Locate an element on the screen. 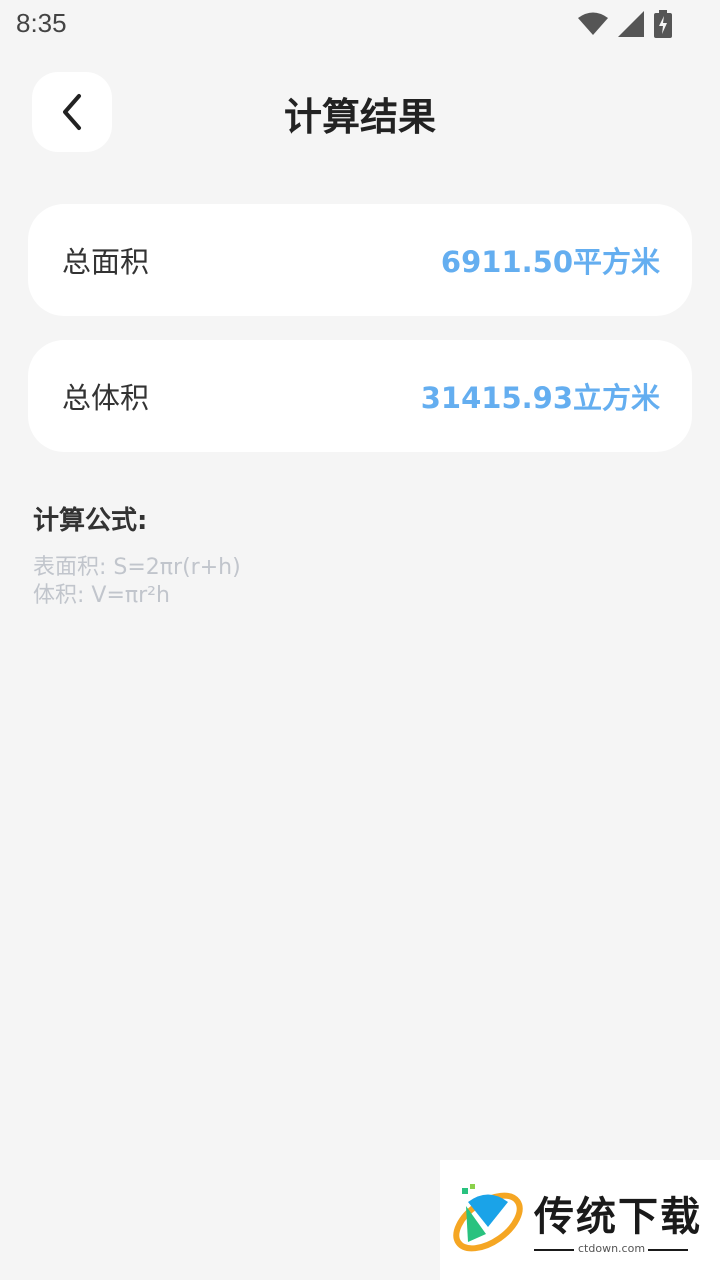 The width and height of the screenshot is (720, 1280). watermark-line-left is located at coordinates (554, 1250).